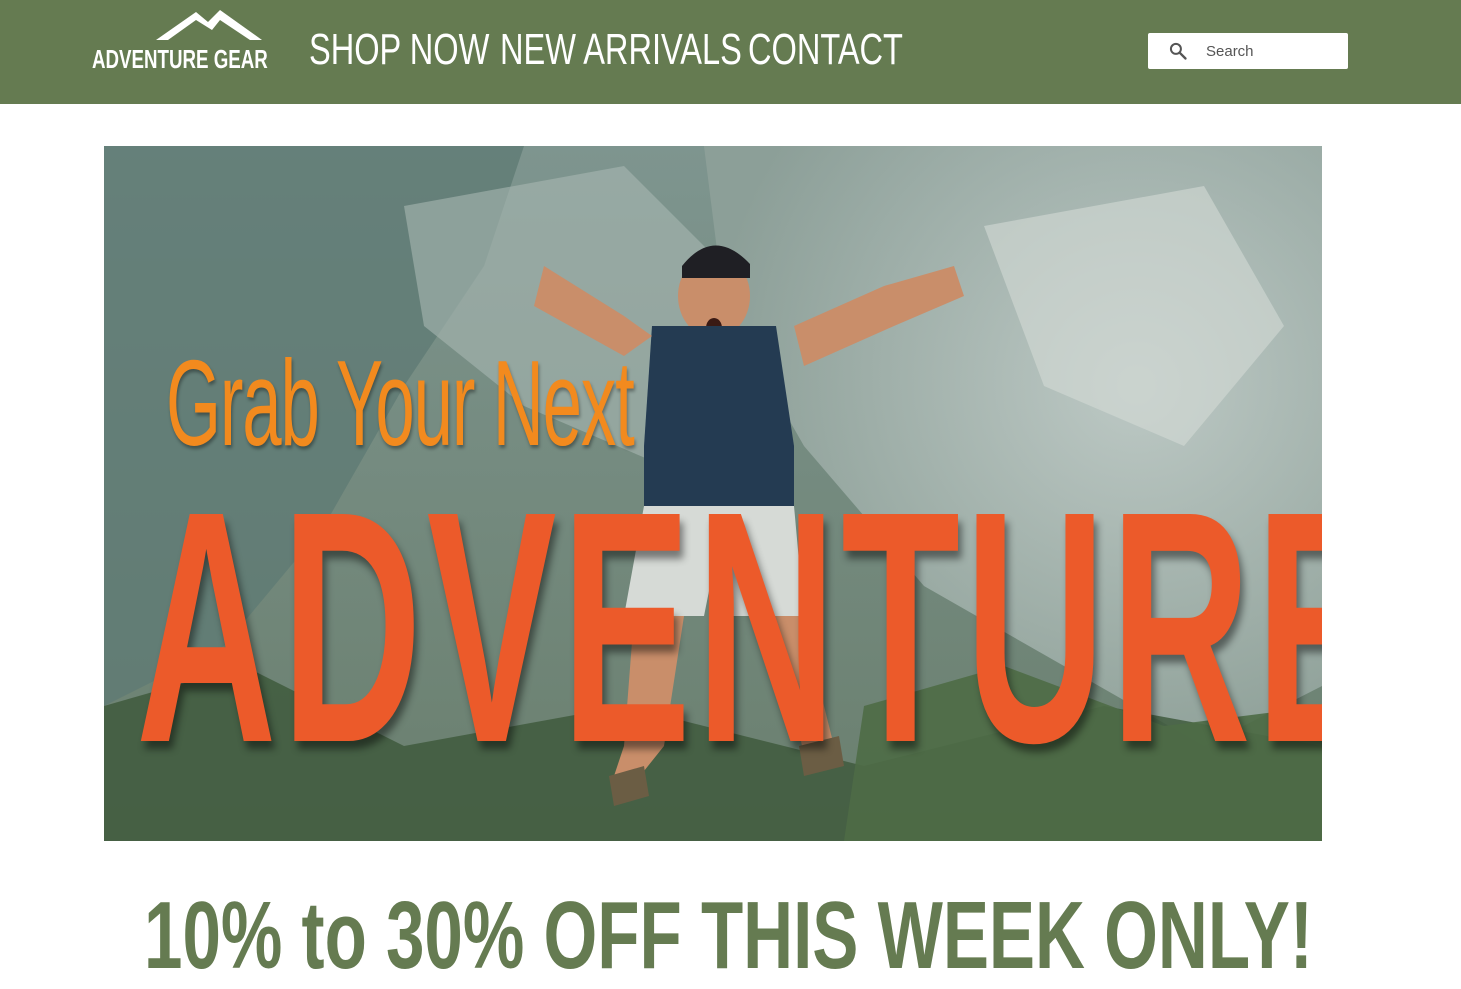  What do you see at coordinates (209, 25) in the screenshot?
I see `mountain-logo-icon` at bounding box center [209, 25].